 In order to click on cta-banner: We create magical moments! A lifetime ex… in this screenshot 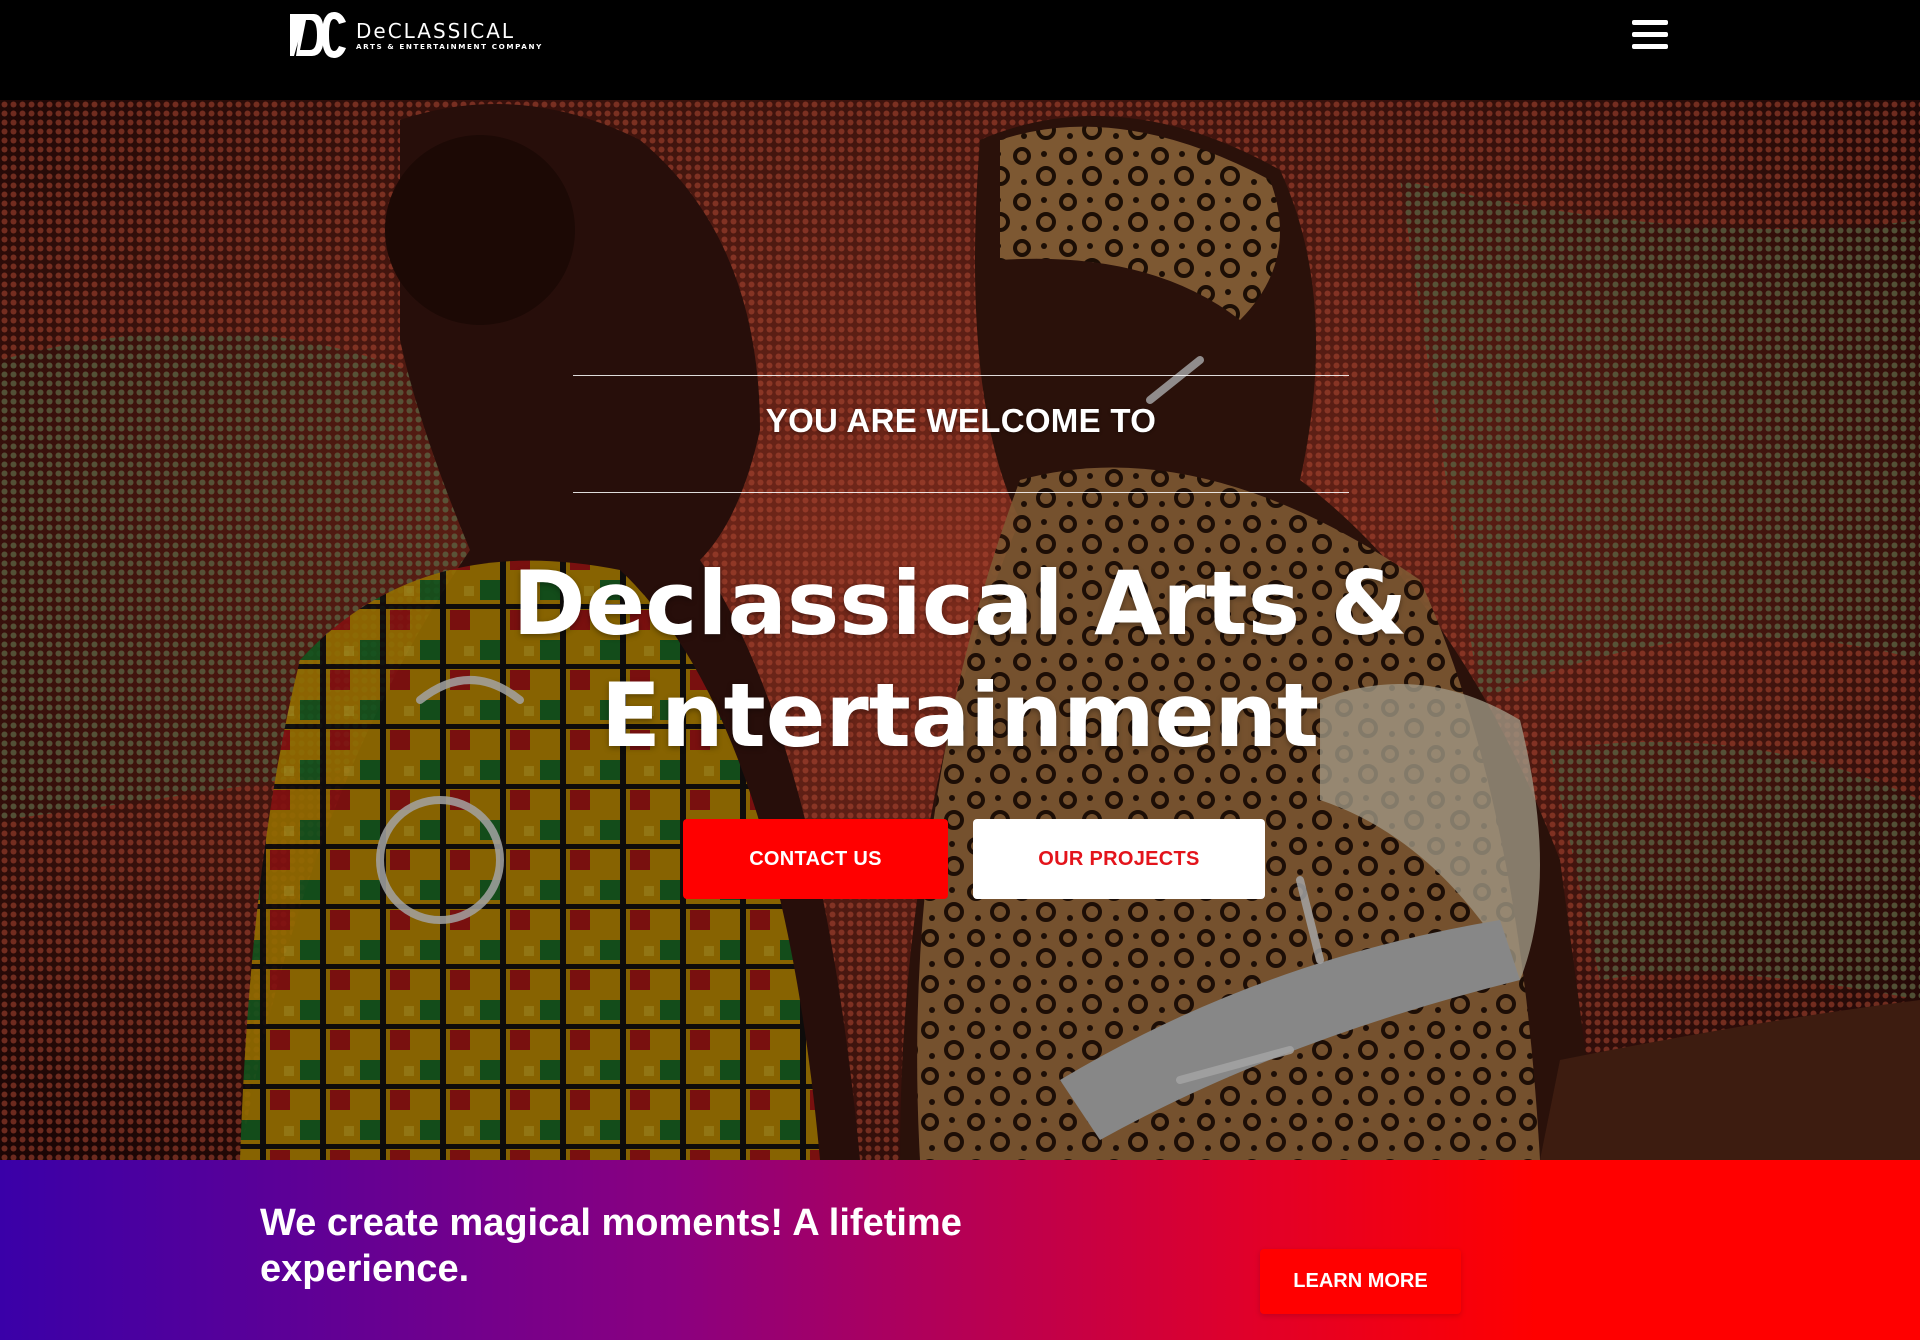, I will do `click(960, 1250)`.